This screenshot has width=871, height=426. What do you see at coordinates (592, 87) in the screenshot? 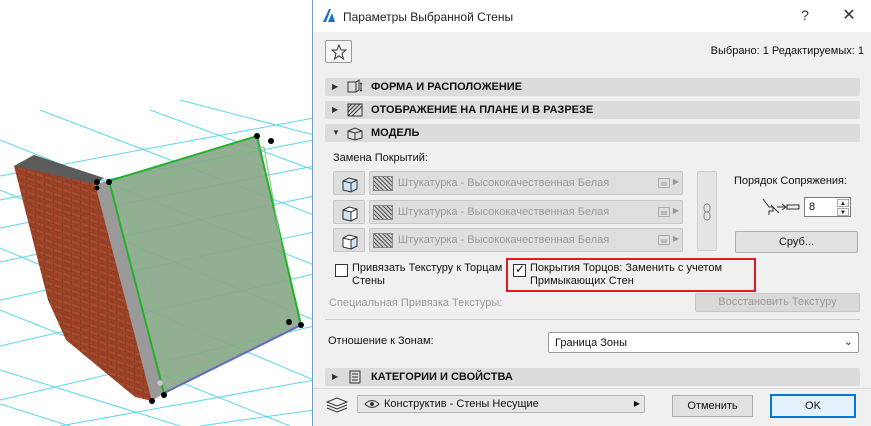
I see `section-shape: ▶ ФОРМА И РАСПОЛОЖЕНИЕ` at bounding box center [592, 87].